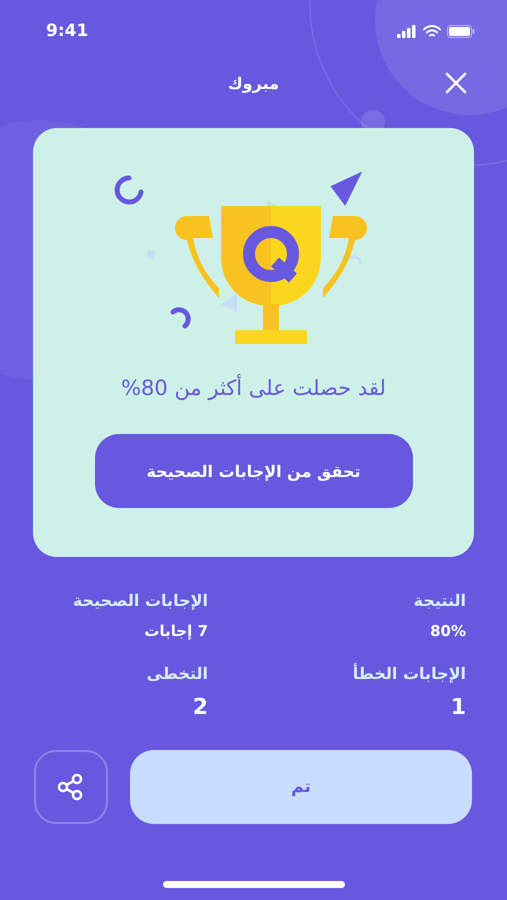  What do you see at coordinates (458, 707) in the screenshot?
I see `stat-value: 1` at bounding box center [458, 707].